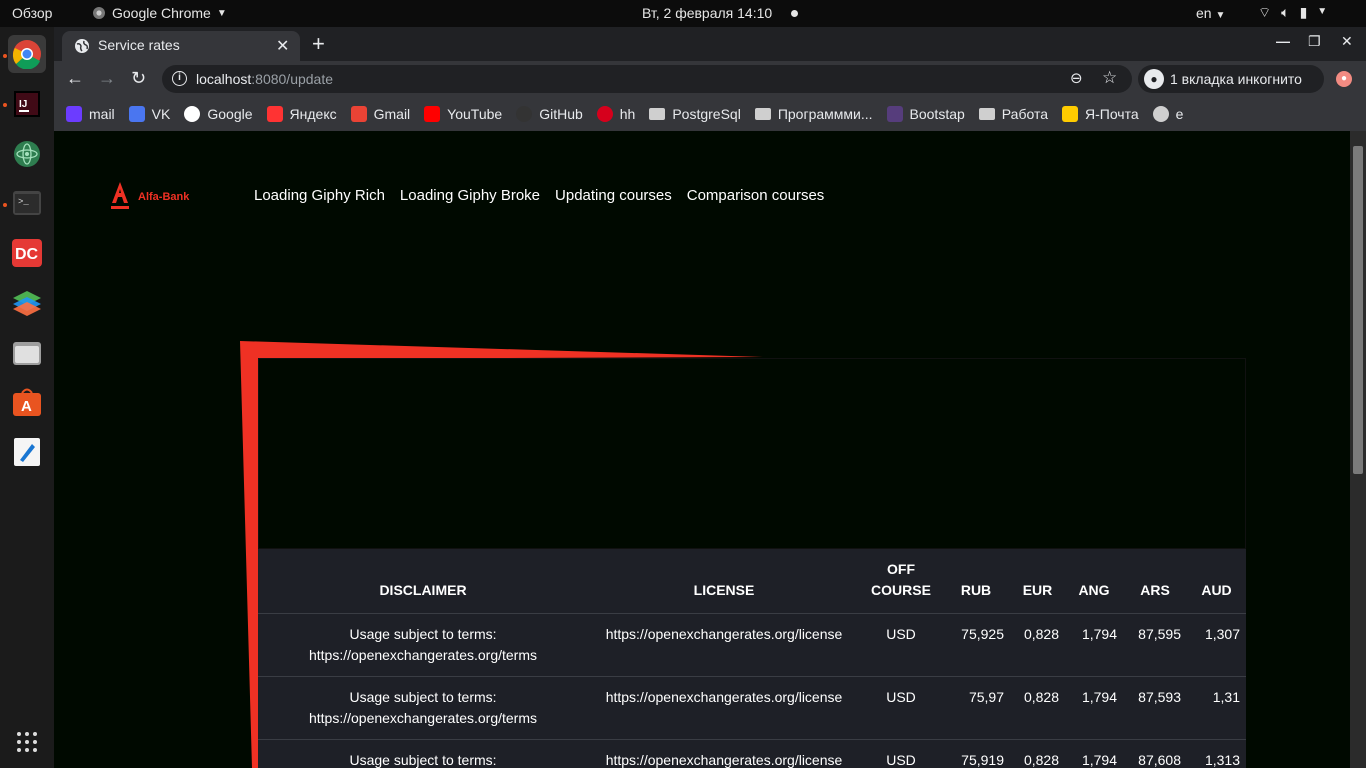  What do you see at coordinates (937, 114) in the screenshot?
I see `bookmark-label: Bootstap` at bounding box center [937, 114].